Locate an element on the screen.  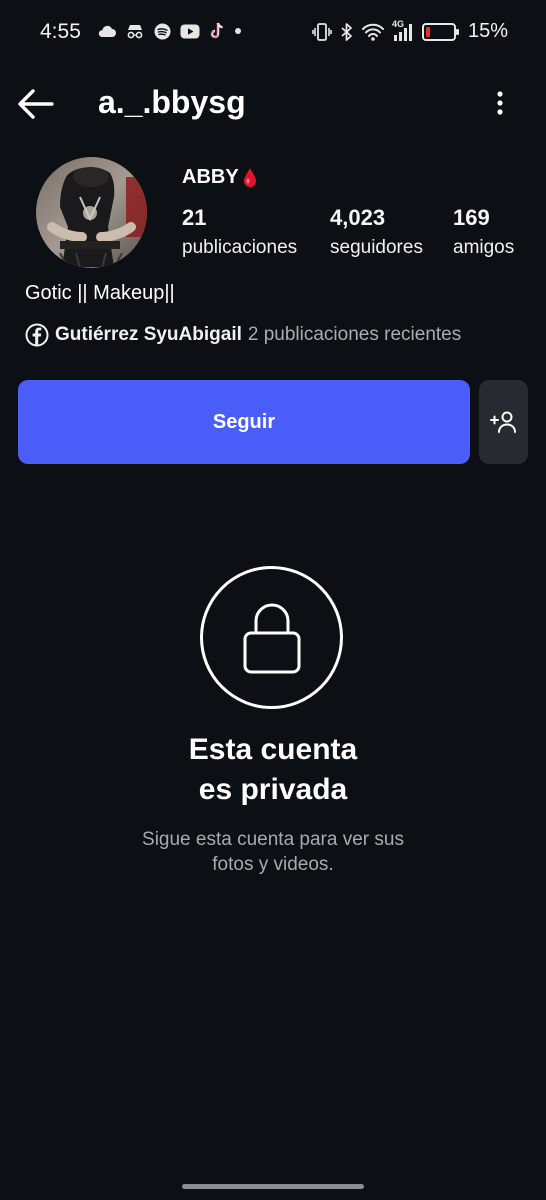
private-subtitle-line2: fotos y videos. is located at coordinates (273, 864).